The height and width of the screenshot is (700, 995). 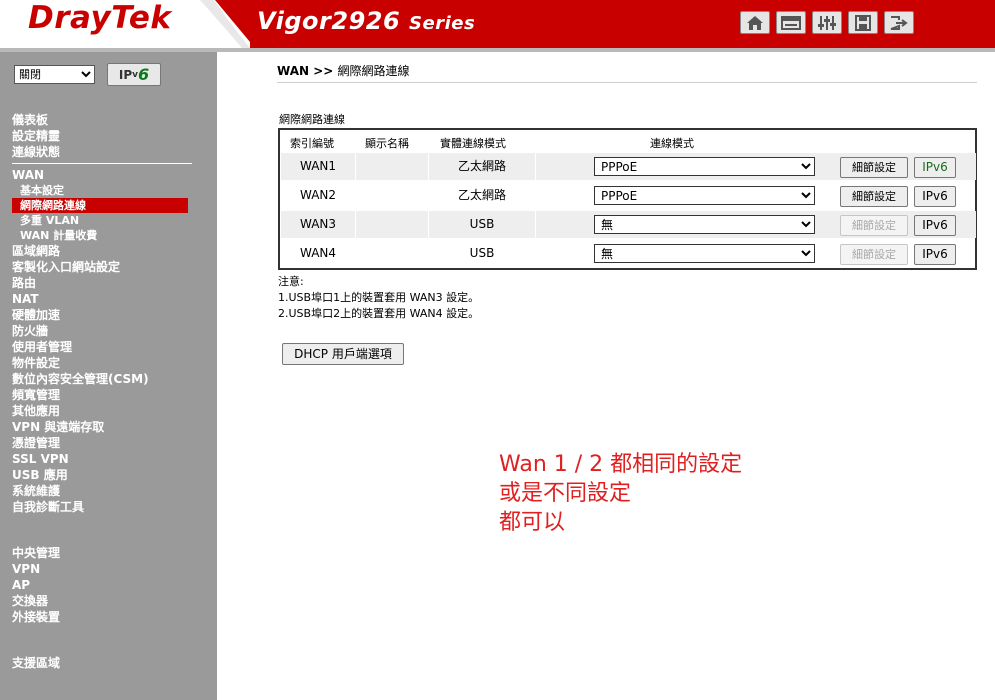 What do you see at coordinates (102, 411) in the screenshot?
I see `sidebar-item-19: 其他應用` at bounding box center [102, 411].